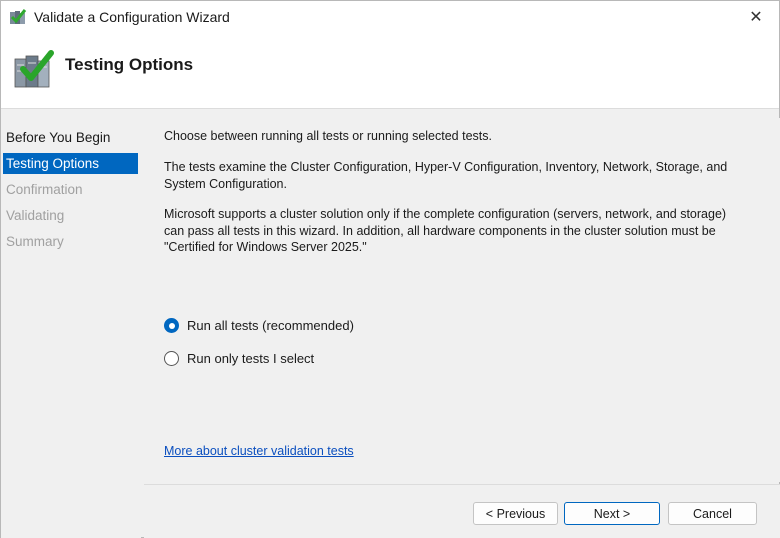 This screenshot has width=780, height=538. I want to click on nav-step-confirmation: Confirmation, so click(44, 189).